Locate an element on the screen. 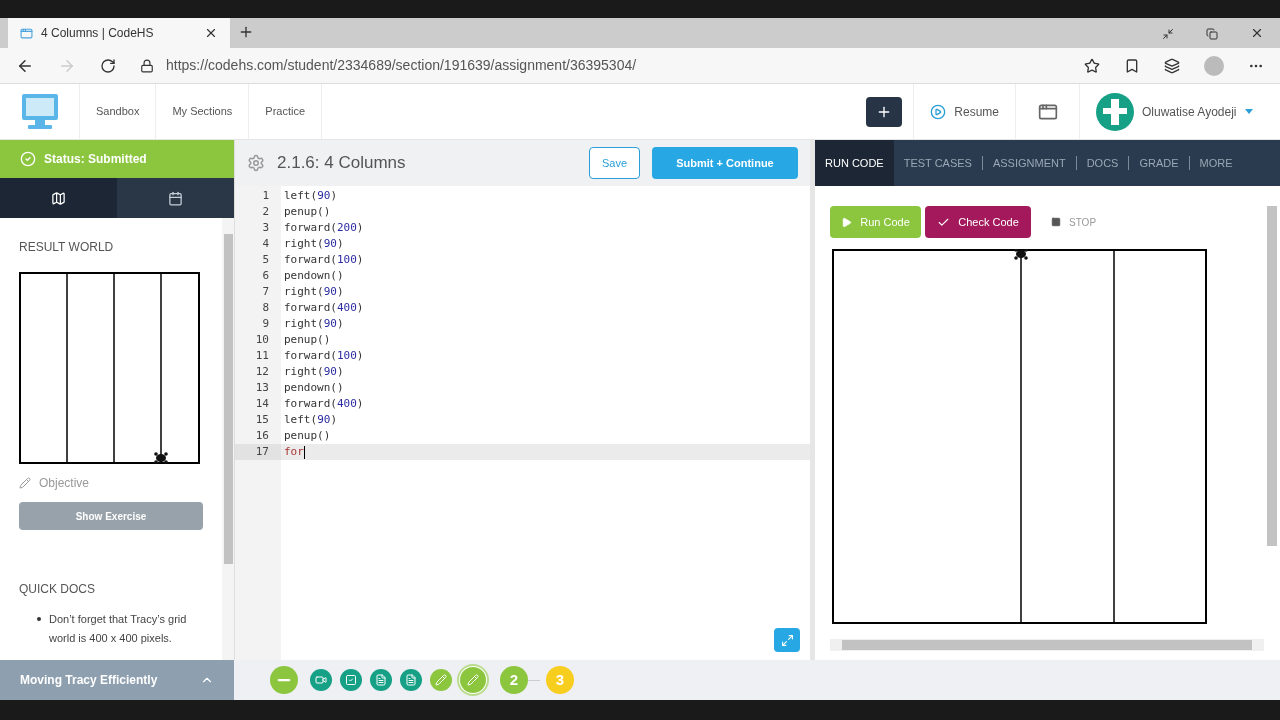 This screenshot has height=720, width=1280. line-number: 12 is located at coordinates (262, 371).